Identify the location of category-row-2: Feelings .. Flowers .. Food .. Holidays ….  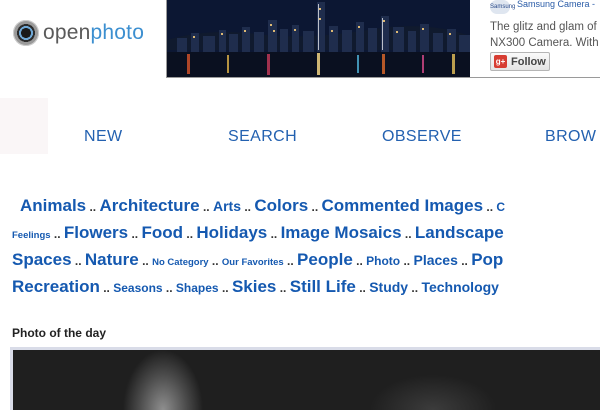
(258, 233).